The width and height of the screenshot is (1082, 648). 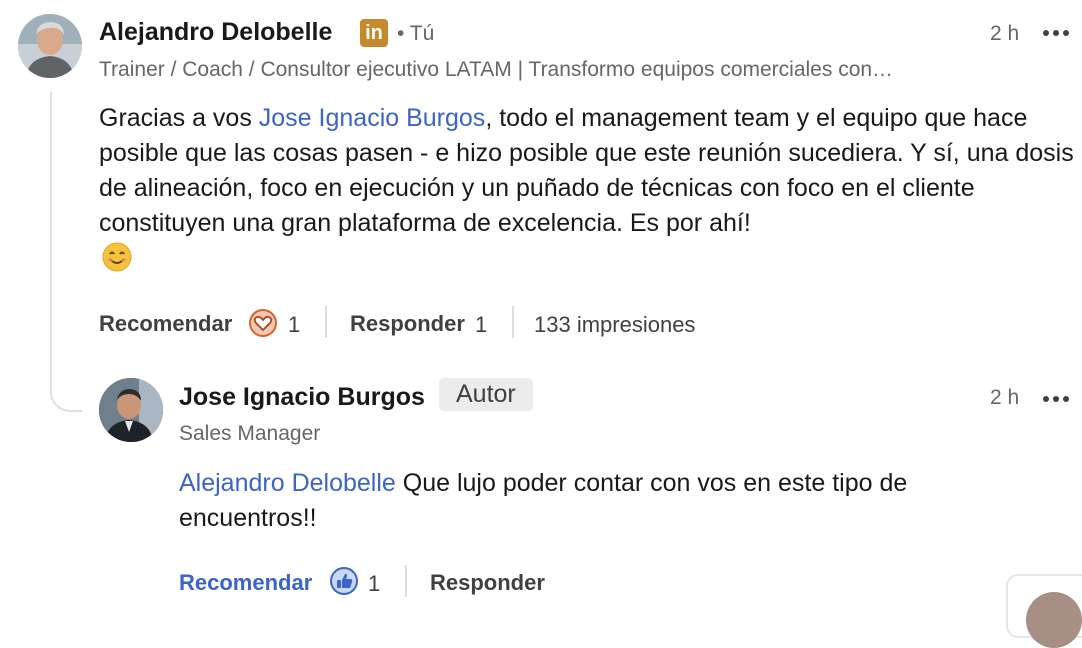 I want to click on reply-count: 1, so click(x=481, y=325).